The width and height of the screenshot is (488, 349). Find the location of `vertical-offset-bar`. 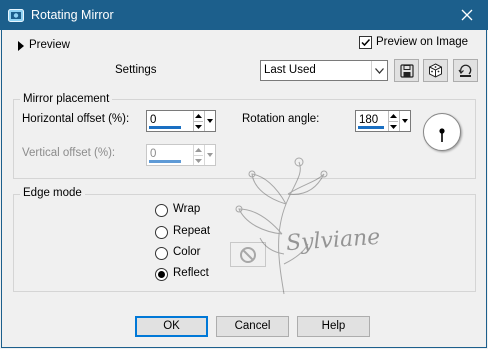

vertical-offset-bar is located at coordinates (165, 161).